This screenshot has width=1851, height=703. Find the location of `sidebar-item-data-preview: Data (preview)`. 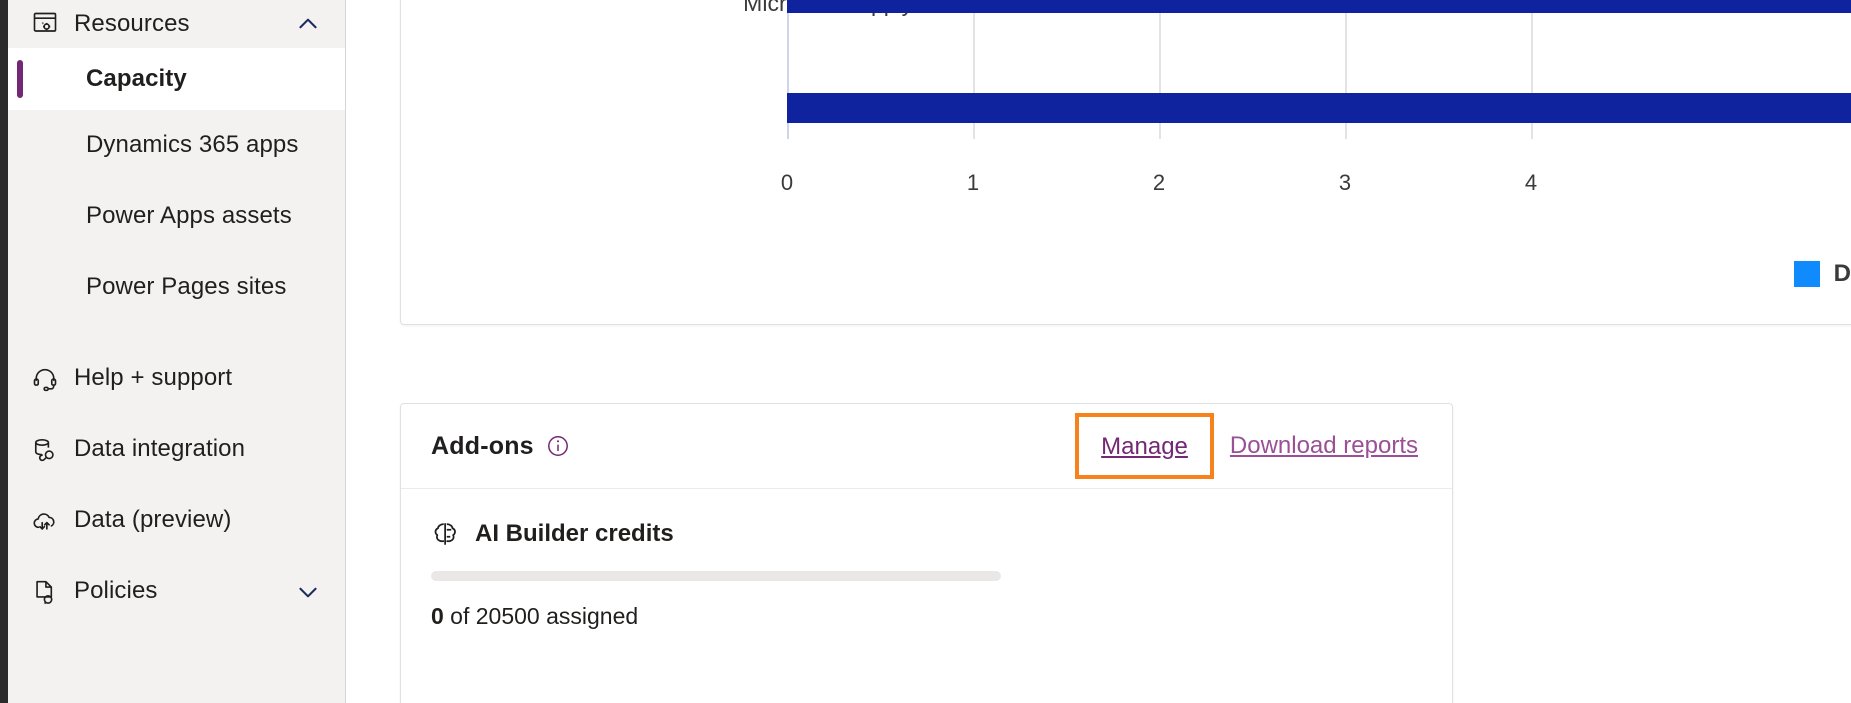

sidebar-item-data-preview: Data (preview) is located at coordinates (176, 520).